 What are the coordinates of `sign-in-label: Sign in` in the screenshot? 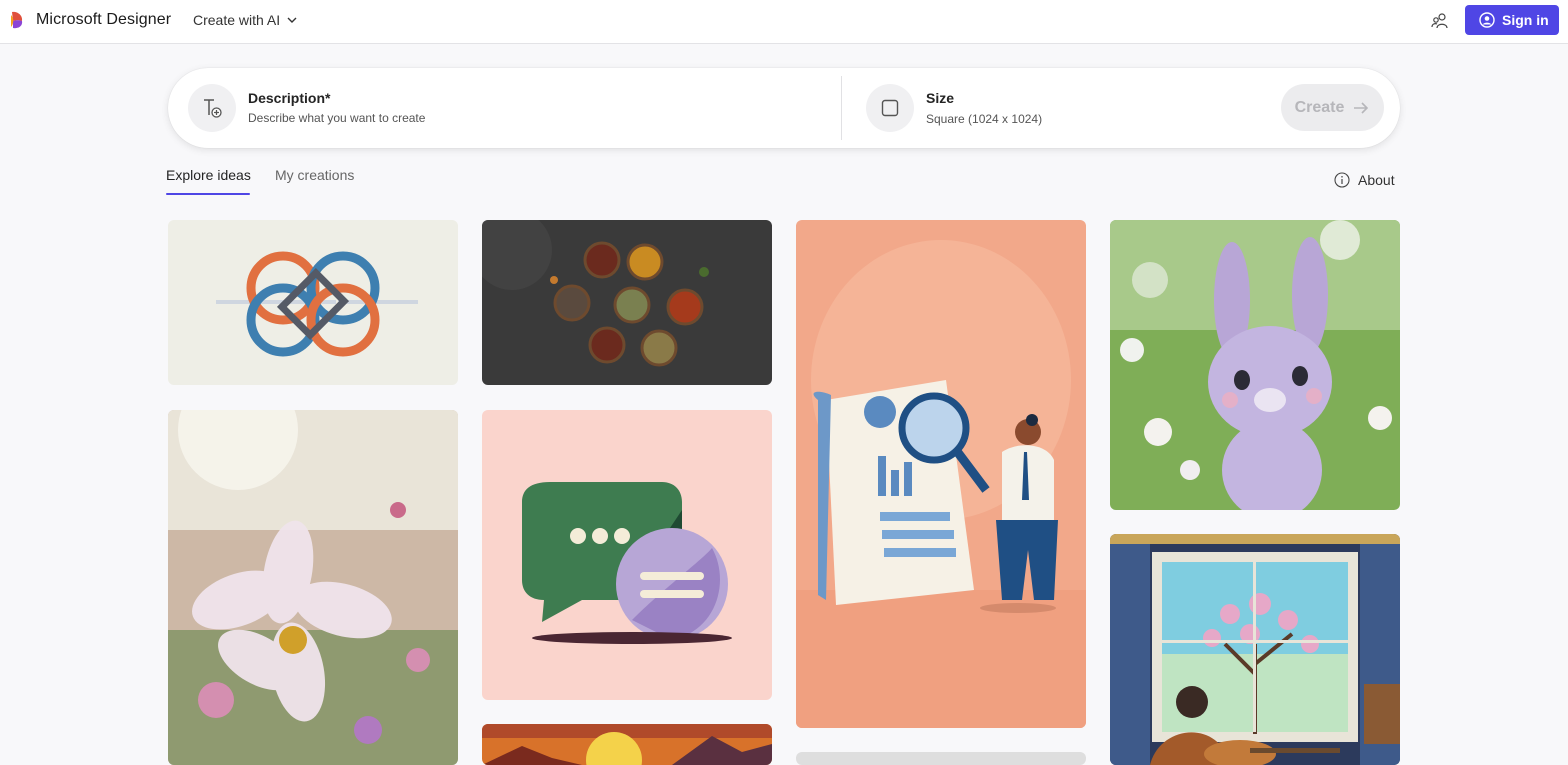 It's located at (1525, 20).